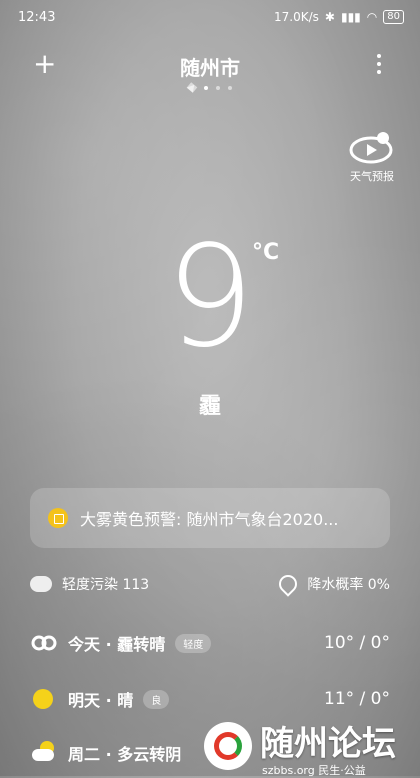  Describe the element at coordinates (288, 584) in the screenshot. I see `raindrop-icon` at that location.